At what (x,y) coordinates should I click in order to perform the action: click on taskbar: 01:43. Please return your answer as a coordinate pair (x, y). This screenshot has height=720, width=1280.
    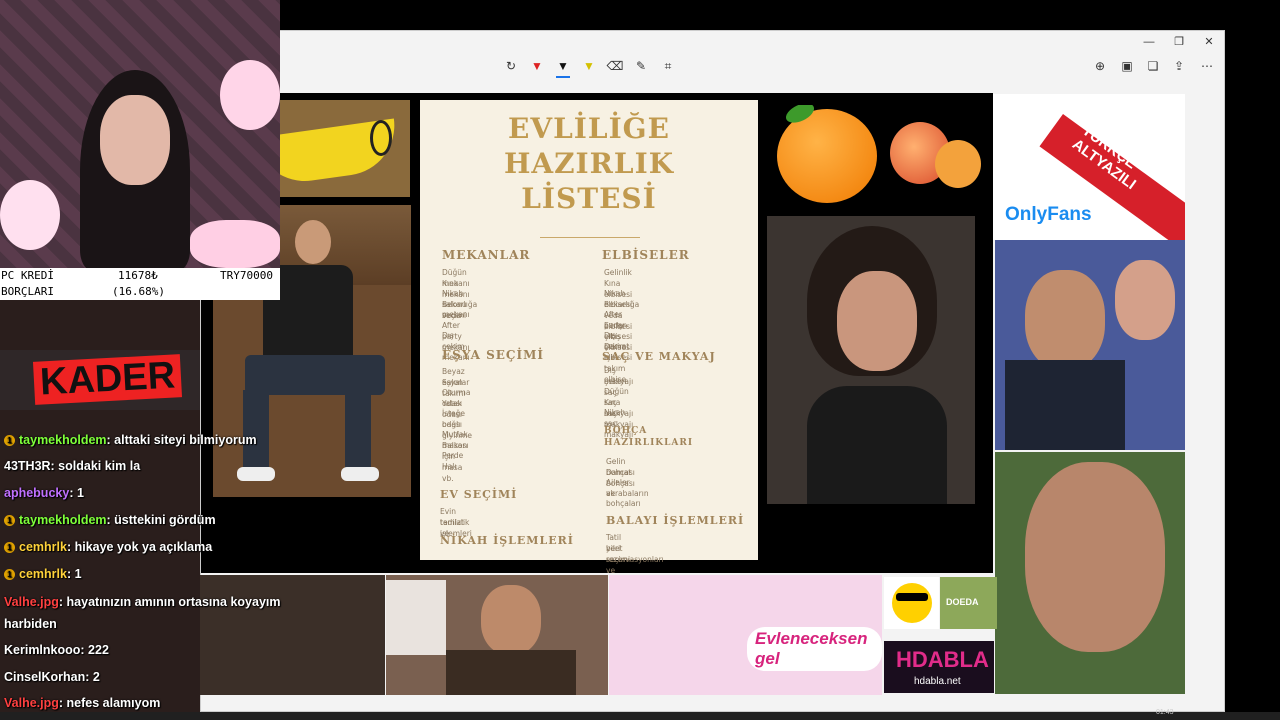
    Looking at the image, I should click on (640, 714).